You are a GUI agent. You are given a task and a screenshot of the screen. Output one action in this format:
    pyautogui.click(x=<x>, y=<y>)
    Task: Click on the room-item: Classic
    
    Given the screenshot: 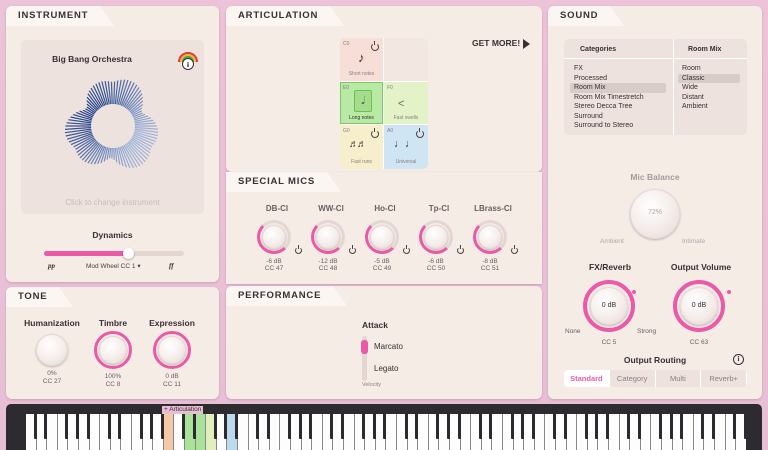 What is the action you would take?
    pyautogui.click(x=709, y=78)
    